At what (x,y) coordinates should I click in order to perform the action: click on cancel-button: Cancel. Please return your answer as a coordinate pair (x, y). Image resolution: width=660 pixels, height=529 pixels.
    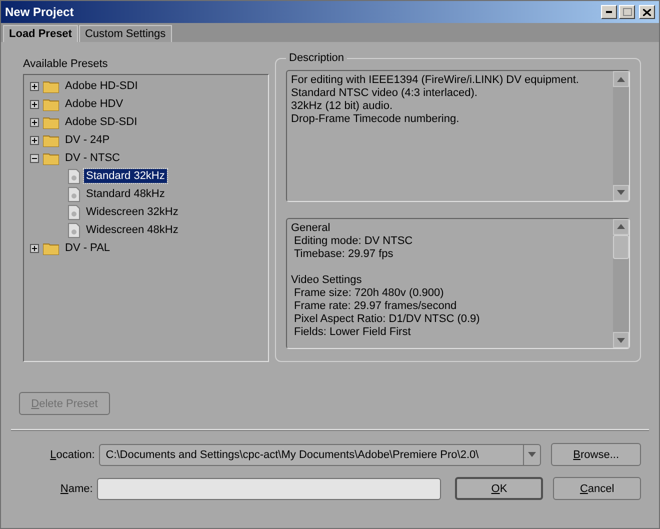
    Looking at the image, I should click on (597, 488).